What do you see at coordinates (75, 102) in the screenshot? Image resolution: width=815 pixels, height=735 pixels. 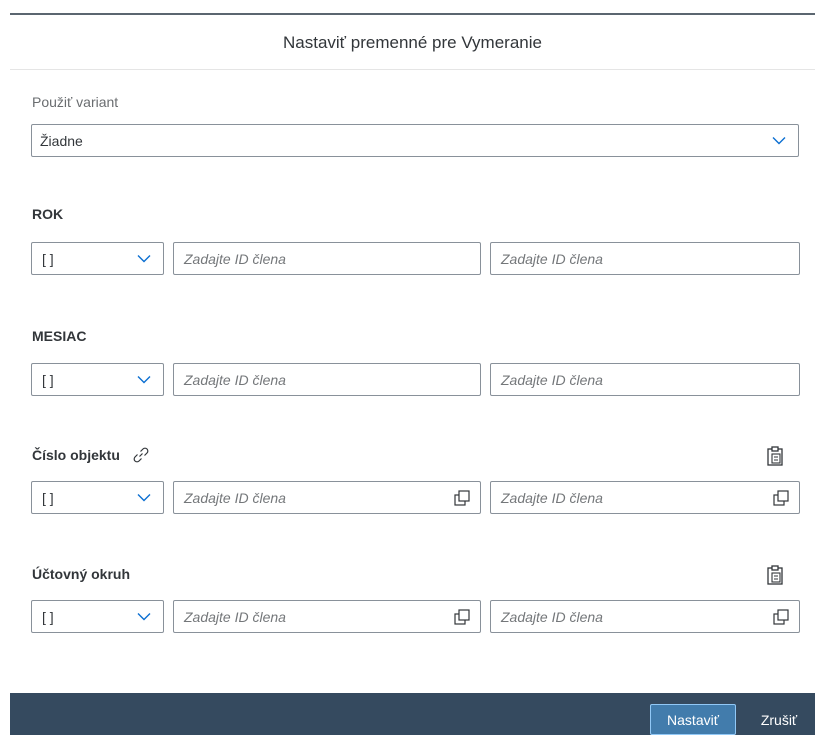 I see `variant-label: Použiť variant` at bounding box center [75, 102].